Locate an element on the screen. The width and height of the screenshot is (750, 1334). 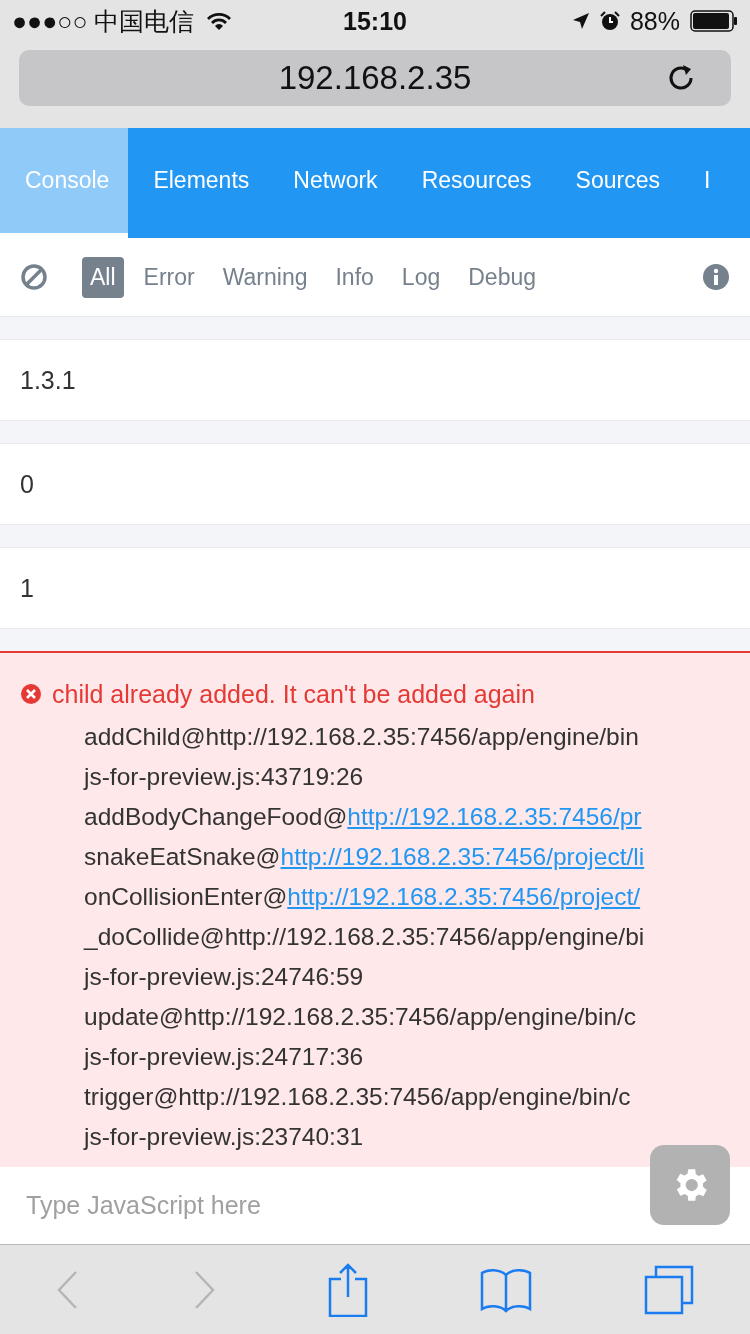
error-message: child already added. It can't be added again is located at coordinates (293, 694).